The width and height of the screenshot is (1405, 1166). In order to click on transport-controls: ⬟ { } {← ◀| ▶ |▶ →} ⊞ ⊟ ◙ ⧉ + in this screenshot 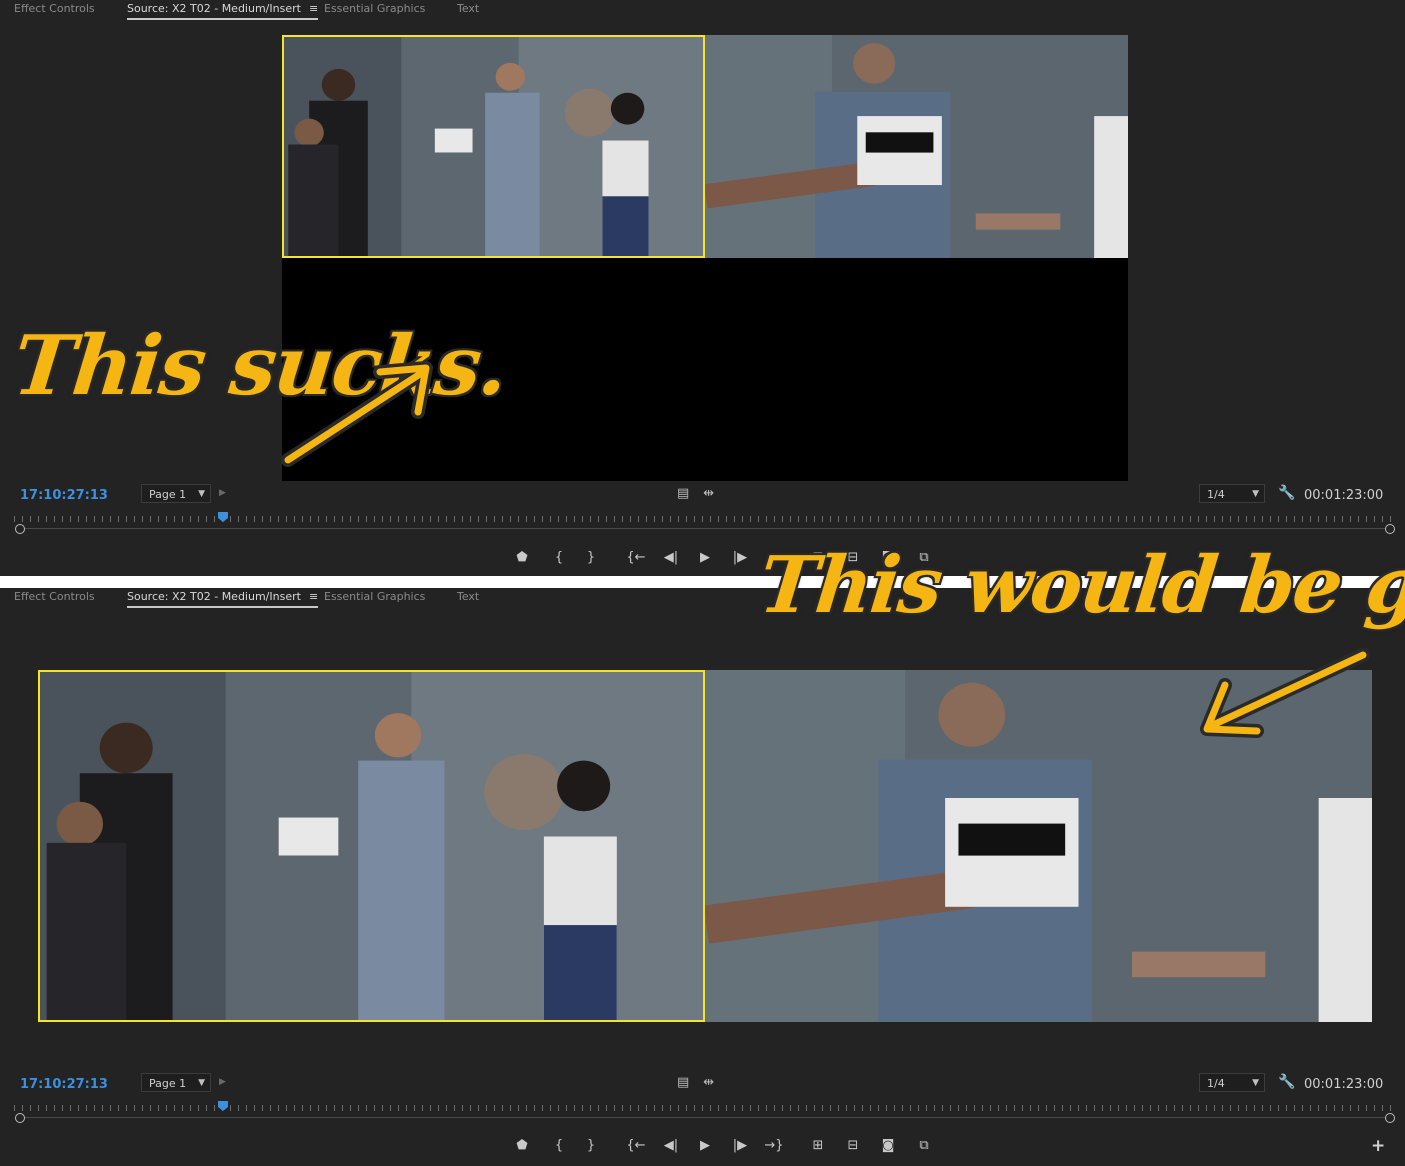, I will do `click(702, 1147)`.